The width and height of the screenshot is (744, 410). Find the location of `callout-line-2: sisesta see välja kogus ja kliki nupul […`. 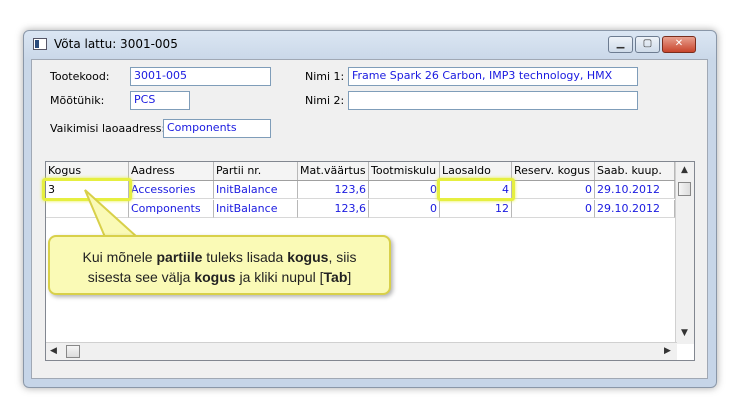

callout-line-2: sisesta see välja kogus ja kliki nupul [… is located at coordinates (219, 277).